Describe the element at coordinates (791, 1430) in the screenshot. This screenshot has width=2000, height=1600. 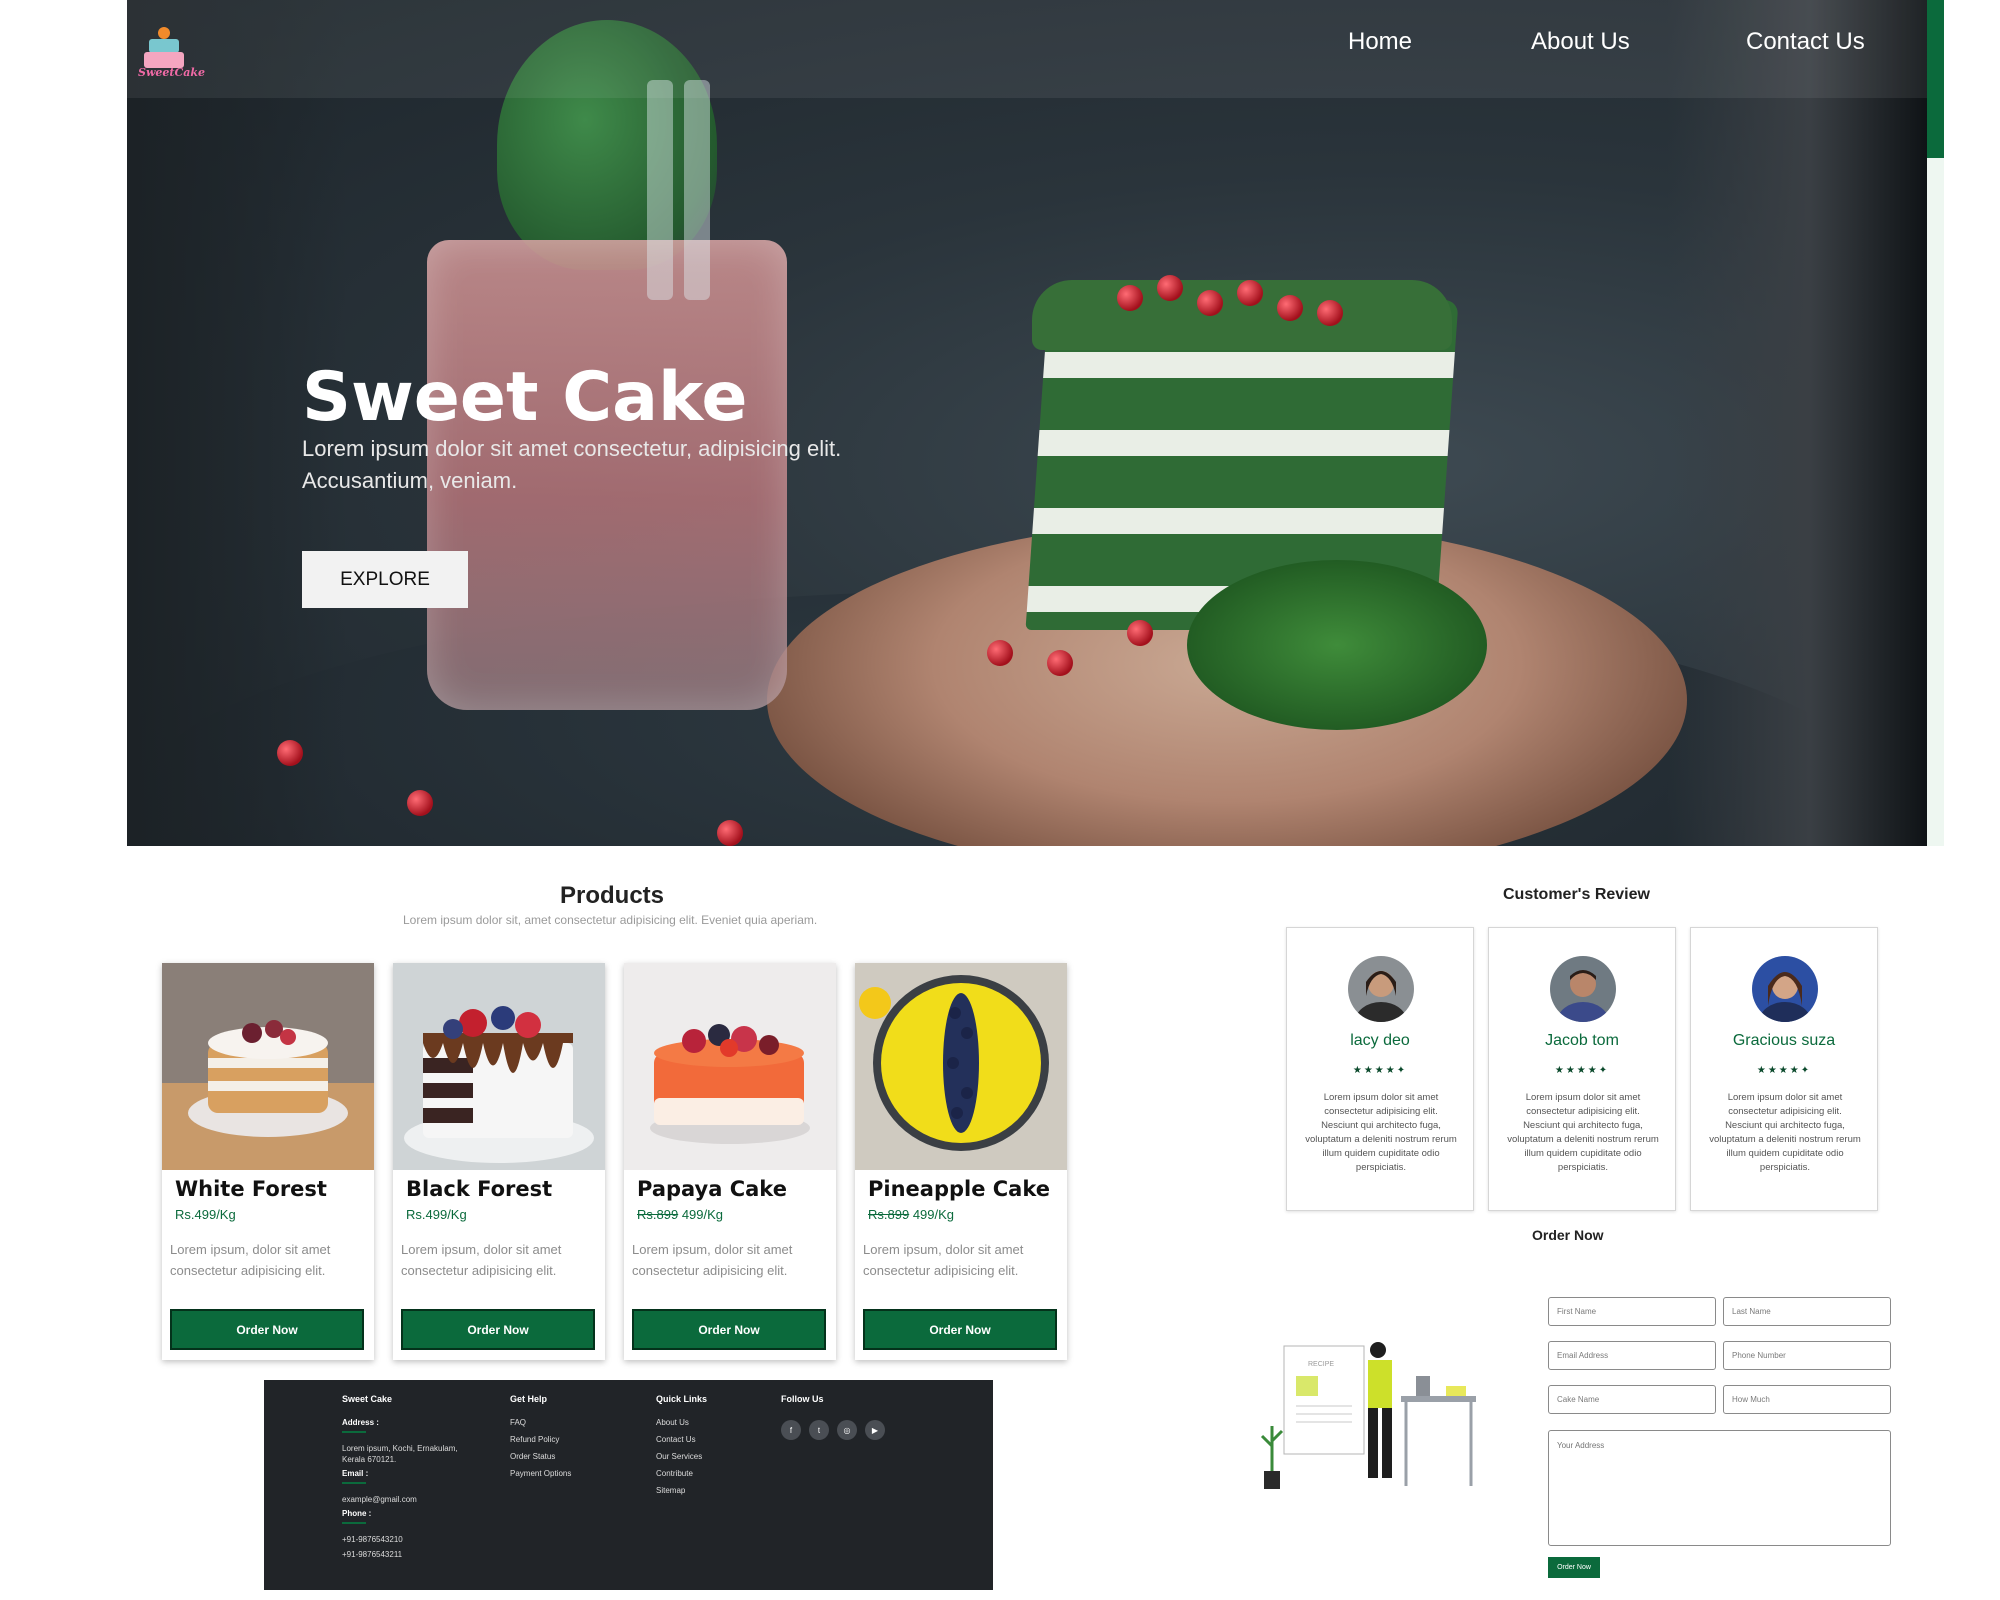
I see `facebook-icon: f` at that location.